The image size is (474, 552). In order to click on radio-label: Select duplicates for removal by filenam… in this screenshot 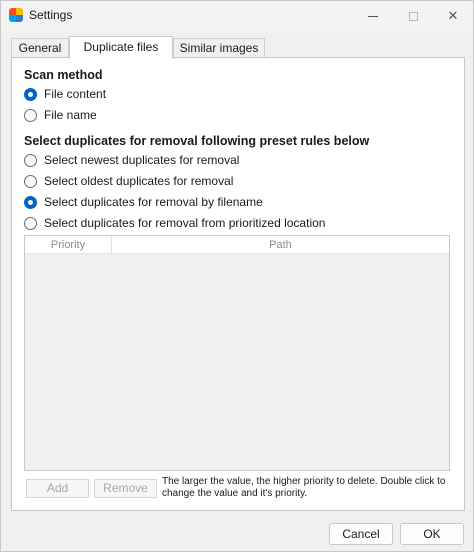, I will do `click(153, 202)`.